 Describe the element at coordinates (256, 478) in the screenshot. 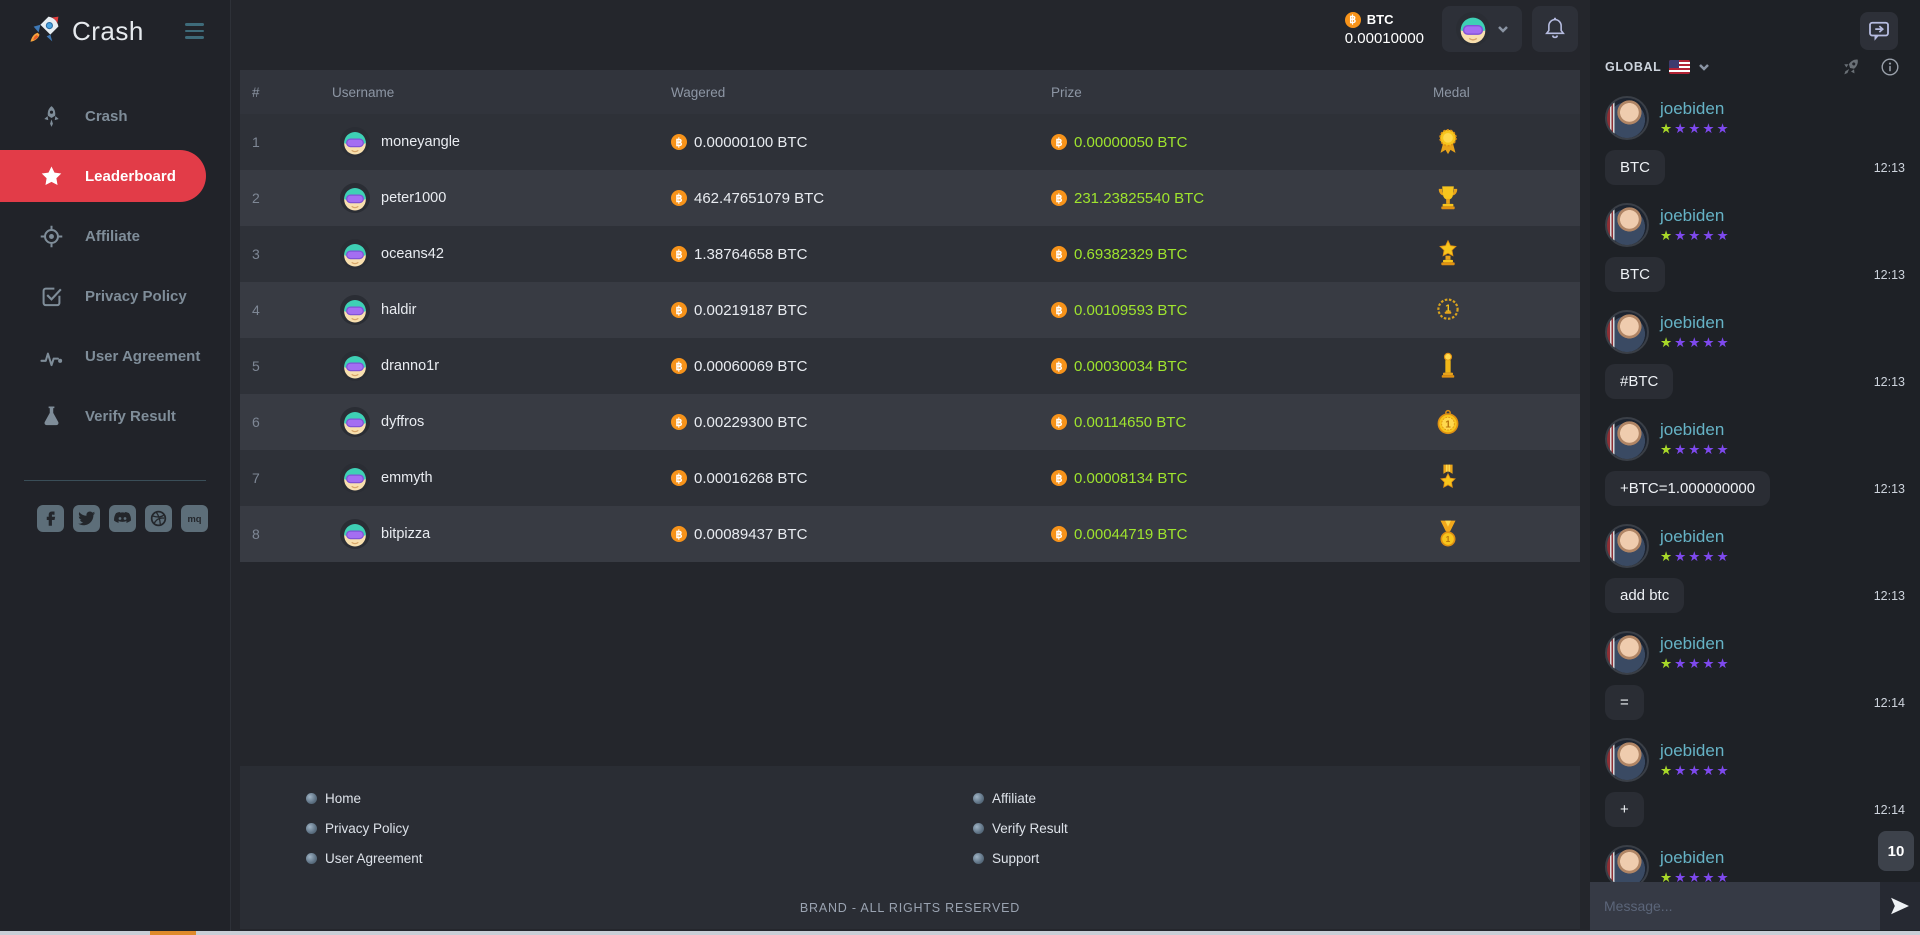

I see `row-rank: 7` at that location.